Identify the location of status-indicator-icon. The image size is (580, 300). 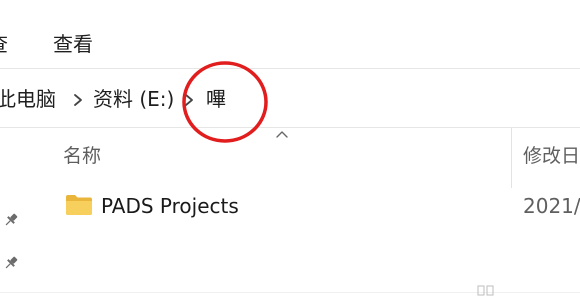
(485, 290).